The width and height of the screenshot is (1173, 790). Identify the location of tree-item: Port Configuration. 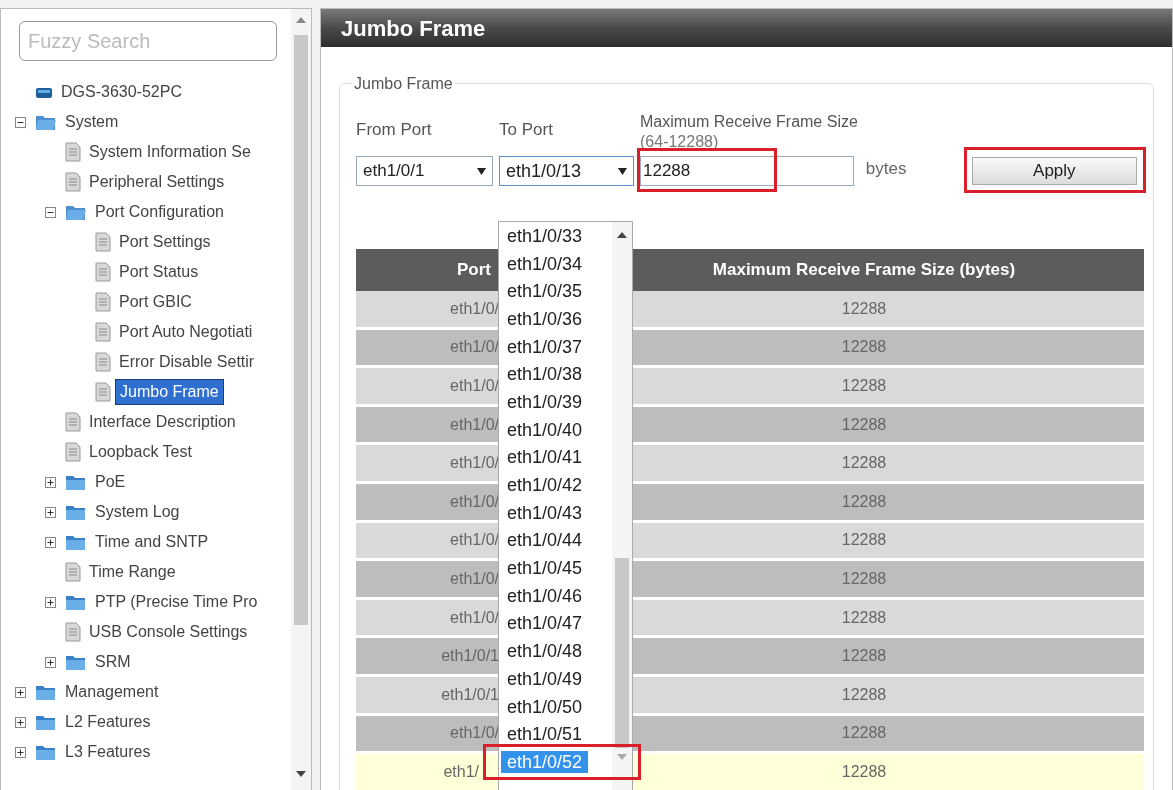
(159, 212).